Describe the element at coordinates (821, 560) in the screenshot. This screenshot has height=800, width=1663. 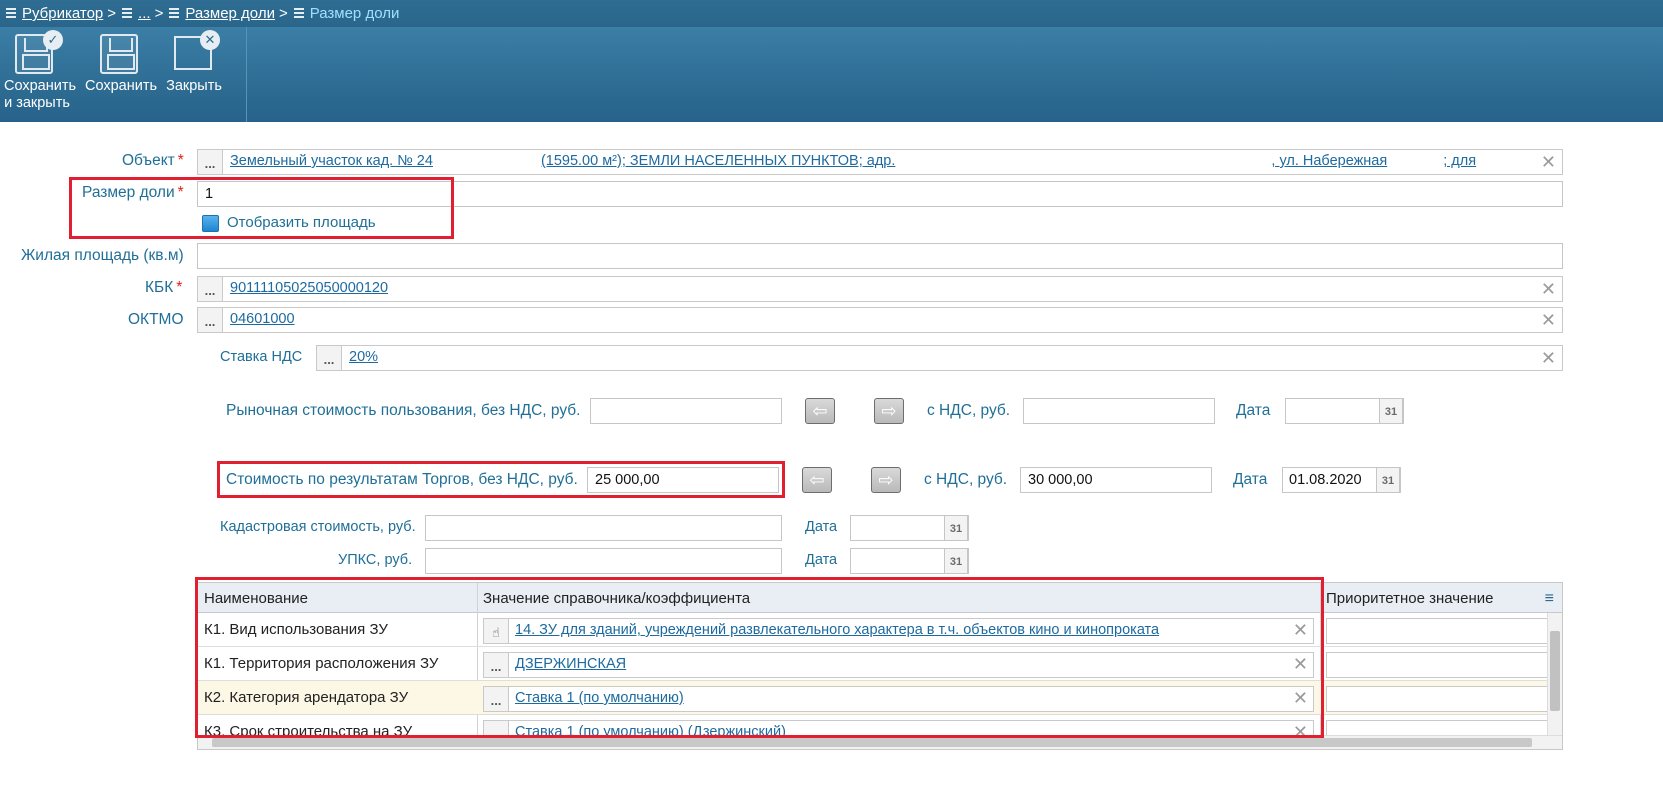
I see `upks-date-label: Дата` at that location.